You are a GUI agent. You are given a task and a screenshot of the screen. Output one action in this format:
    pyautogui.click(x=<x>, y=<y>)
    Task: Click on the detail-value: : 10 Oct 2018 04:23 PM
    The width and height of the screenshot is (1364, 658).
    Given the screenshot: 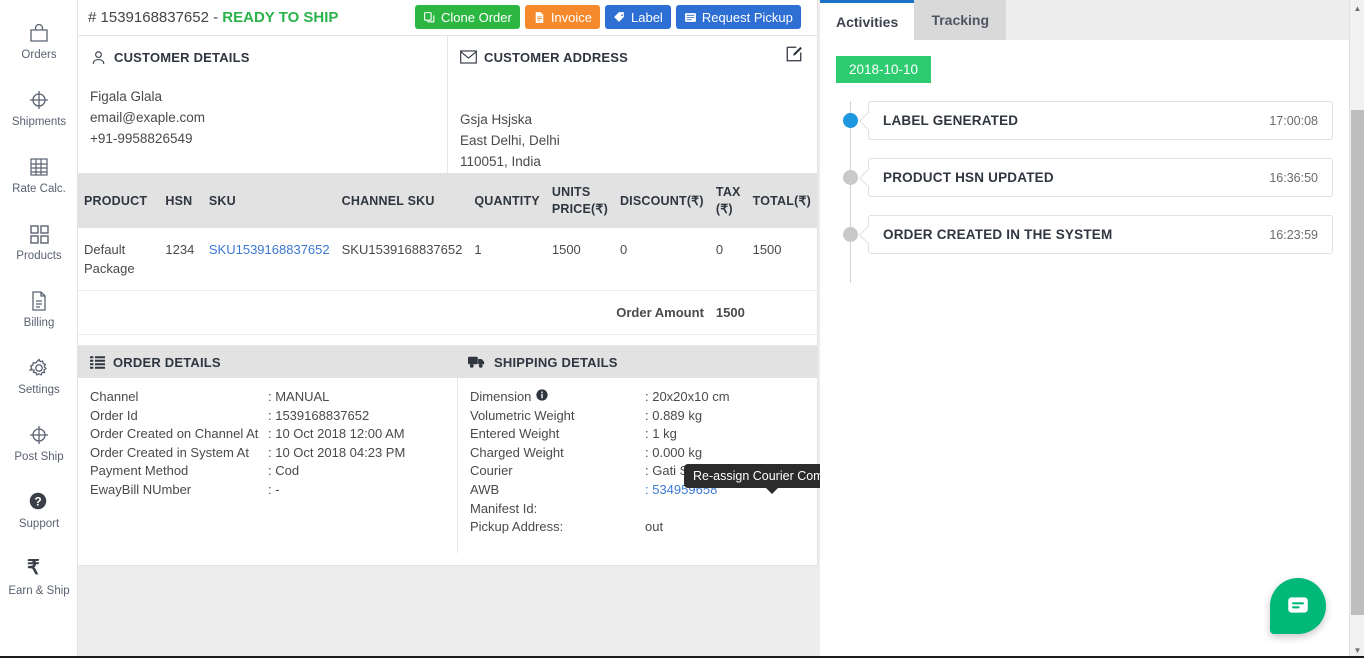 What is the action you would take?
    pyautogui.click(x=337, y=452)
    